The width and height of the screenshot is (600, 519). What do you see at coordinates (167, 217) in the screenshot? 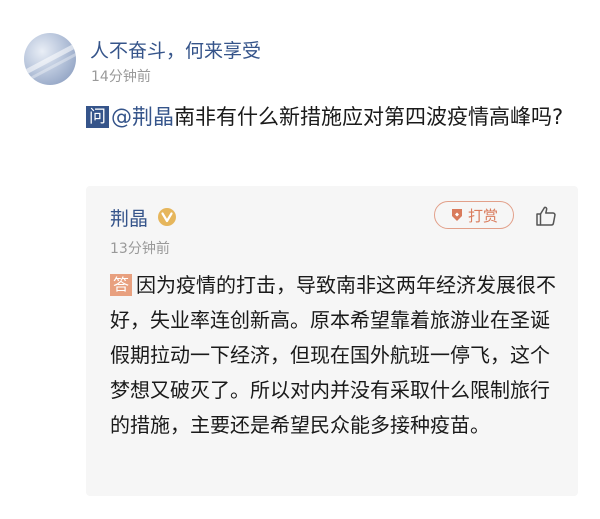
I see `verified-badge-icon` at bounding box center [167, 217].